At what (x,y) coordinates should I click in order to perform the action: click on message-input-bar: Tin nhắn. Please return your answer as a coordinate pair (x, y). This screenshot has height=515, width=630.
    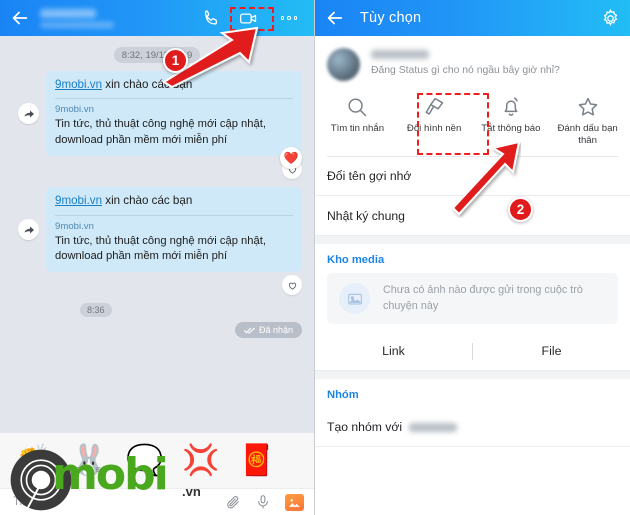
    Looking at the image, I should click on (157, 501).